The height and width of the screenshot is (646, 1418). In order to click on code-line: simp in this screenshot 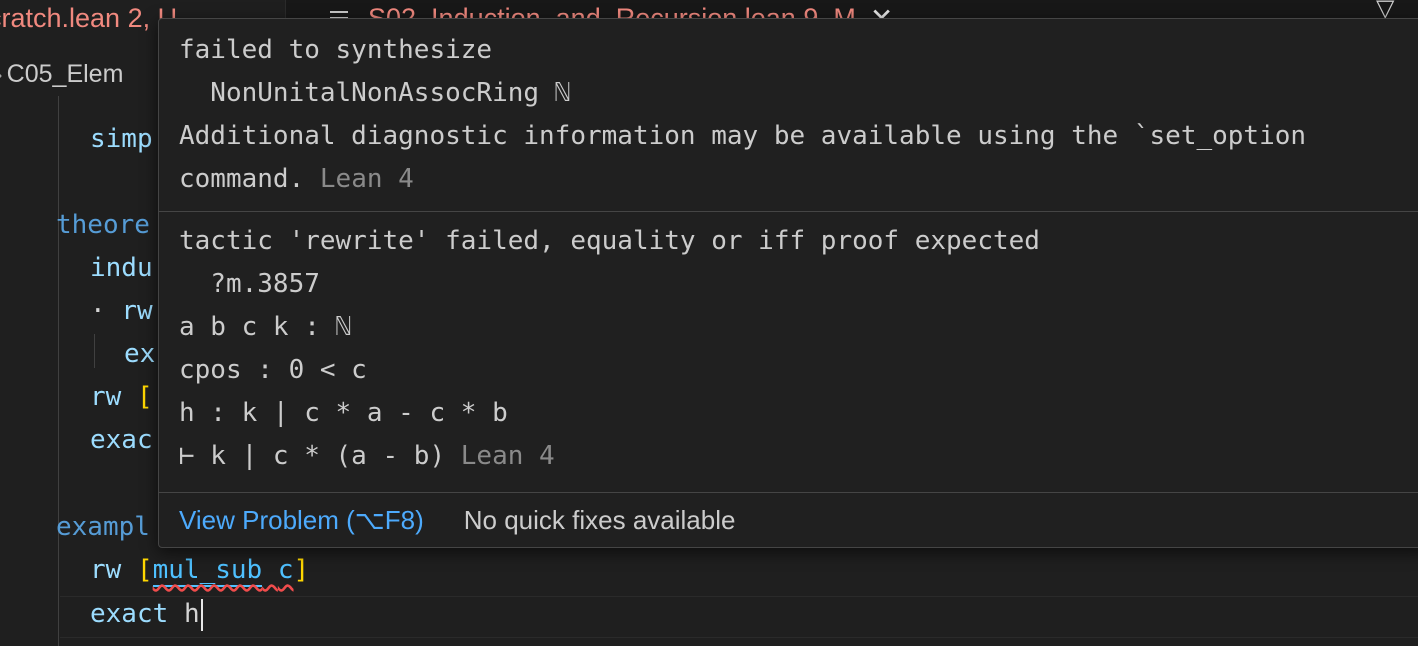, I will do `click(121, 139)`.